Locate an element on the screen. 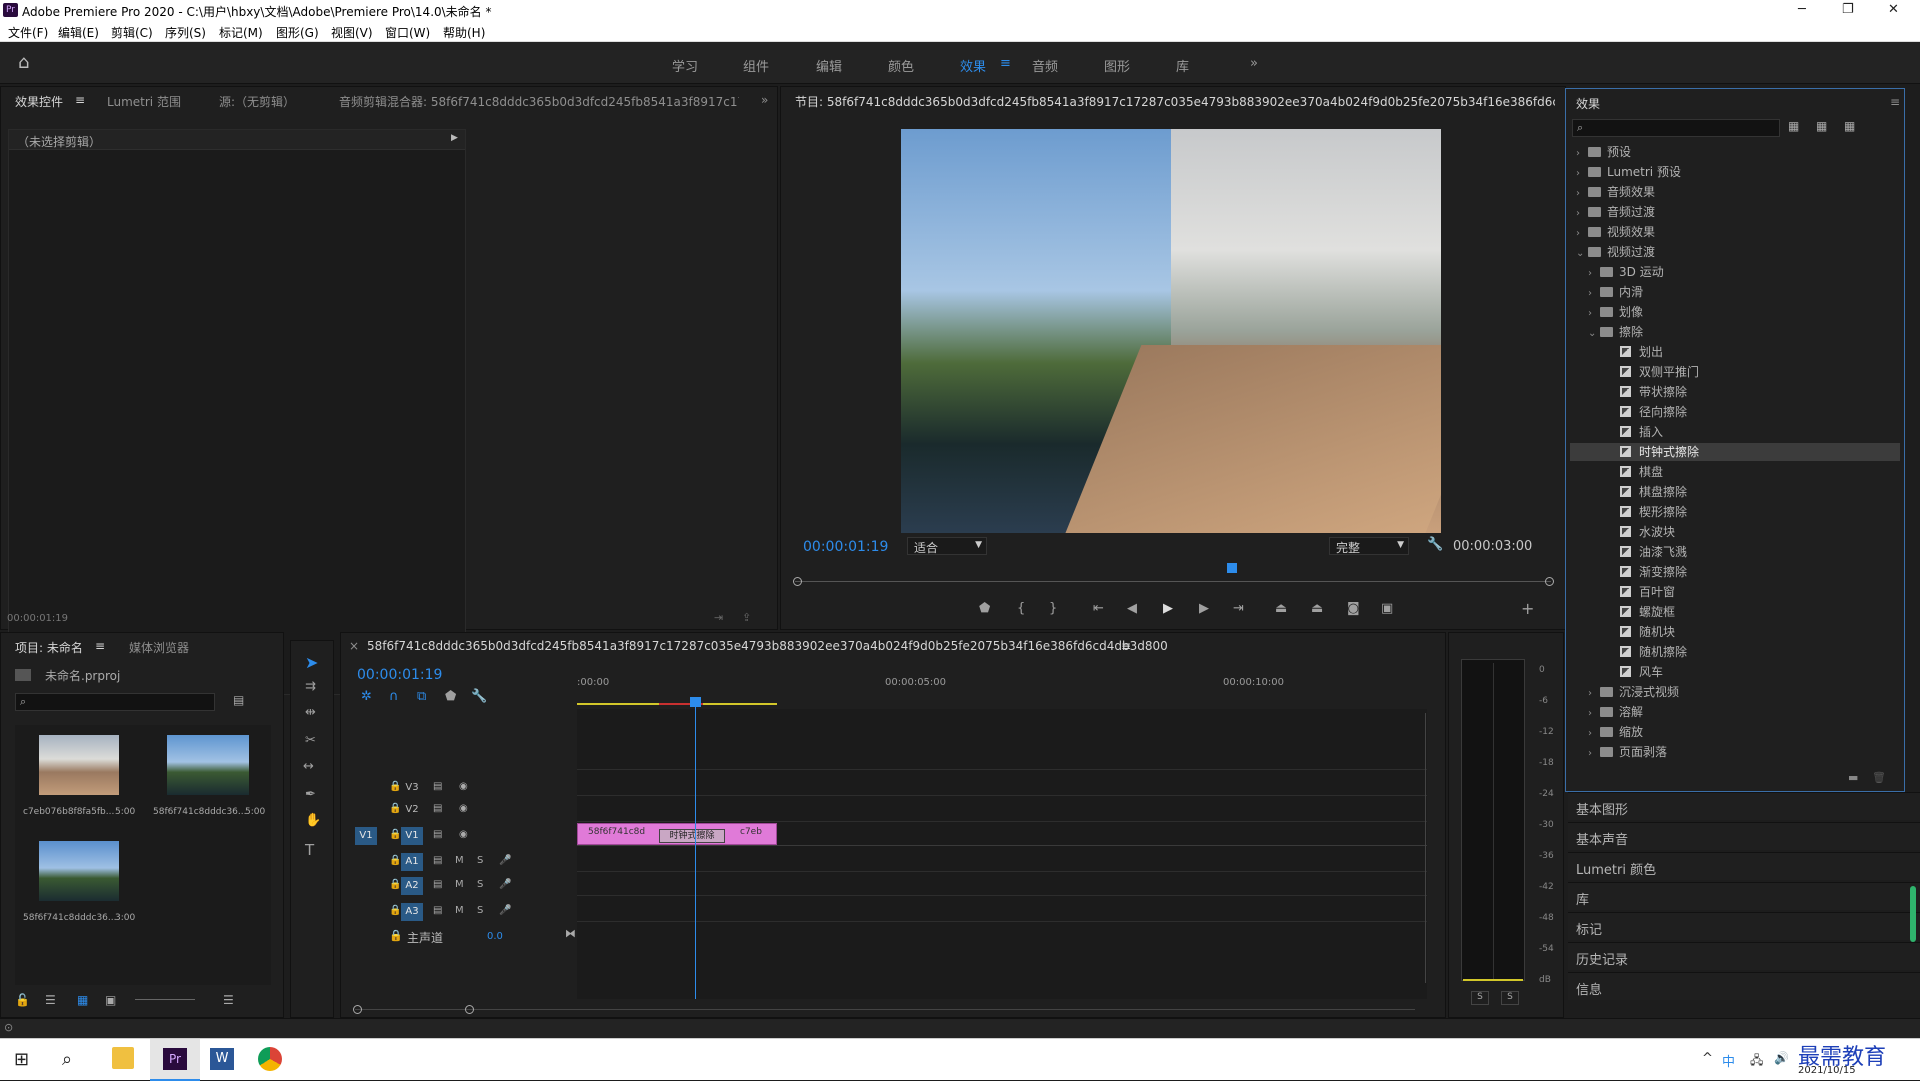 The image size is (1920, 1081). compare-view-icon: ▣ is located at coordinates (1387, 608).